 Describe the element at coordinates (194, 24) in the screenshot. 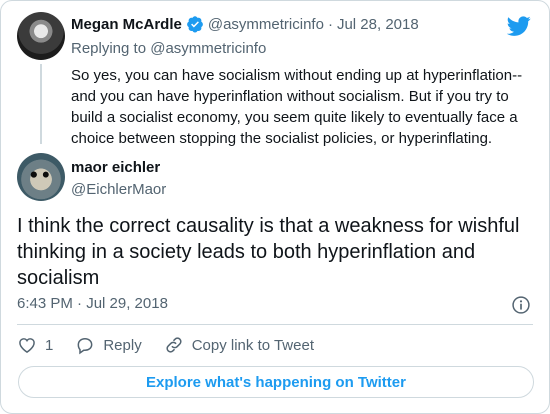

I see `verified-badge-icon` at that location.